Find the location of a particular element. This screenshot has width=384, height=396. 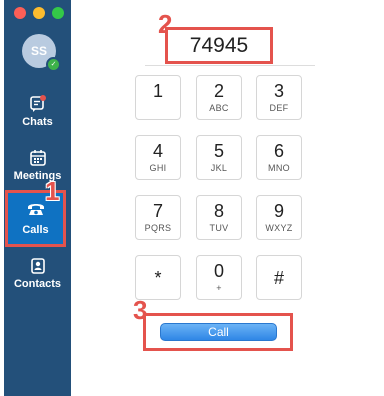

sidebar-item-label: Calls is located at coordinates (35, 230).